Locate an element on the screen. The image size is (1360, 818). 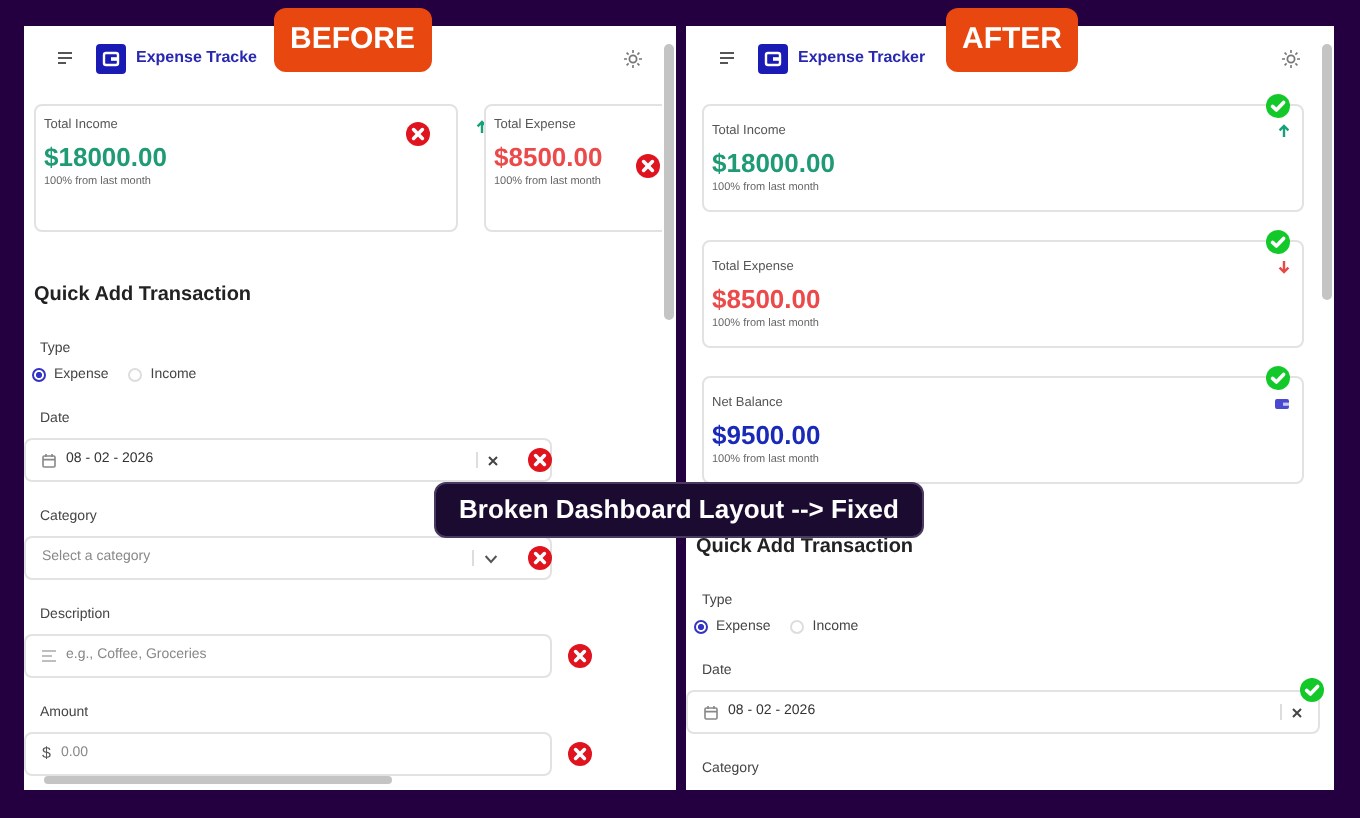
chevron-down-icon is located at coordinates (491, 558).